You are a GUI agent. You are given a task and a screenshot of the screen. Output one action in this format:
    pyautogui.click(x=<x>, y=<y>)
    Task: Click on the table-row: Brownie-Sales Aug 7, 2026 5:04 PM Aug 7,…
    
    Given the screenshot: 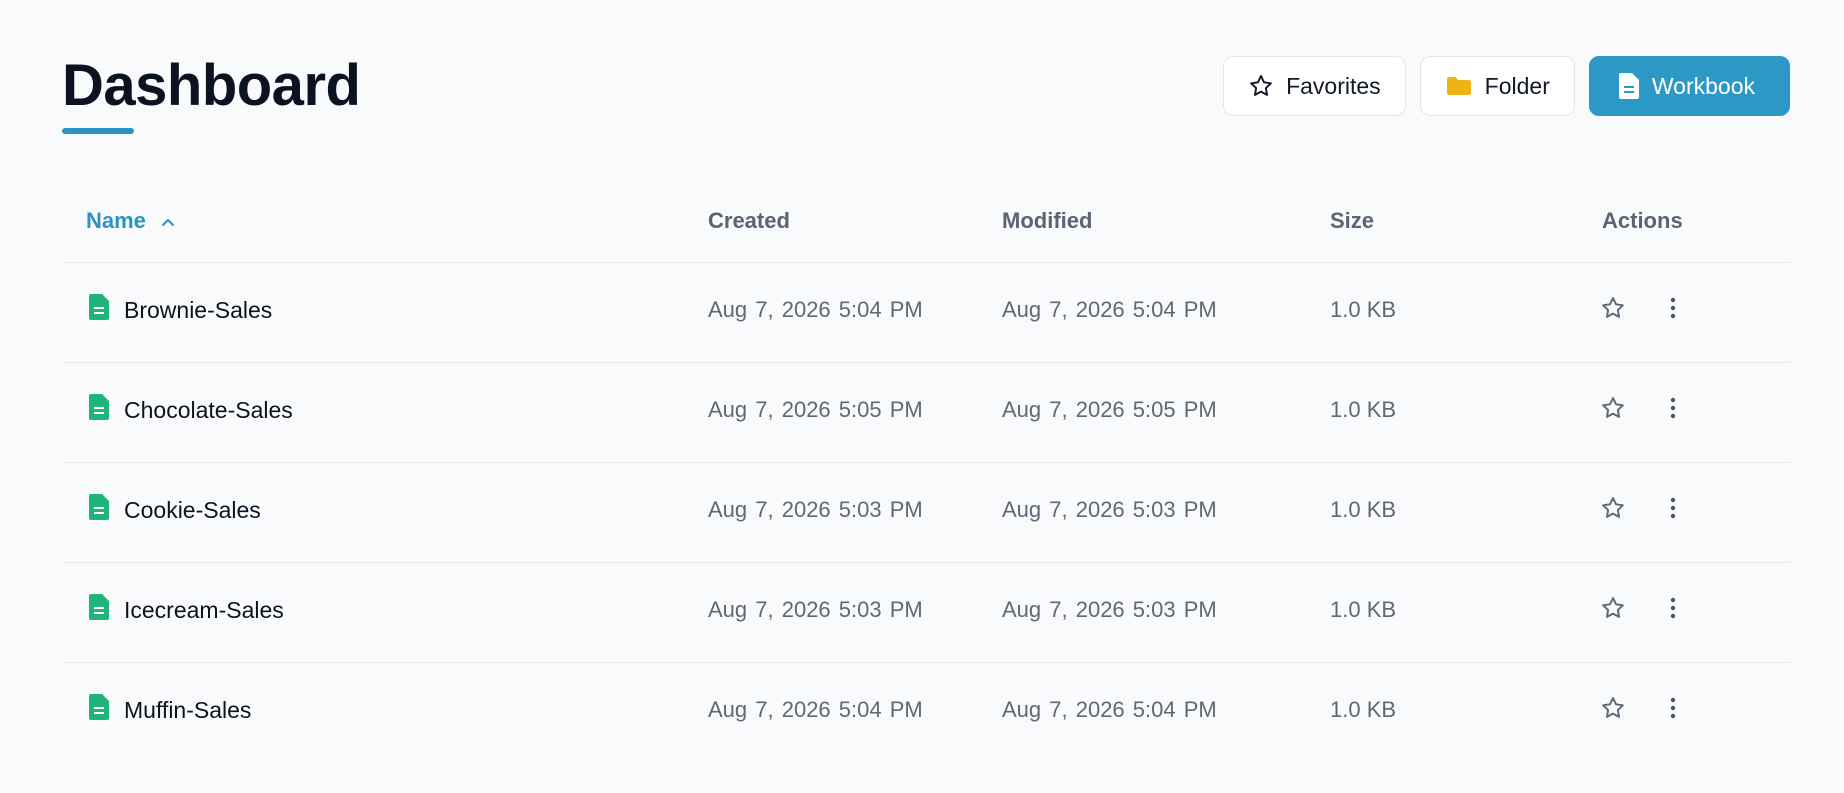 What is the action you would take?
    pyautogui.click(x=926, y=313)
    